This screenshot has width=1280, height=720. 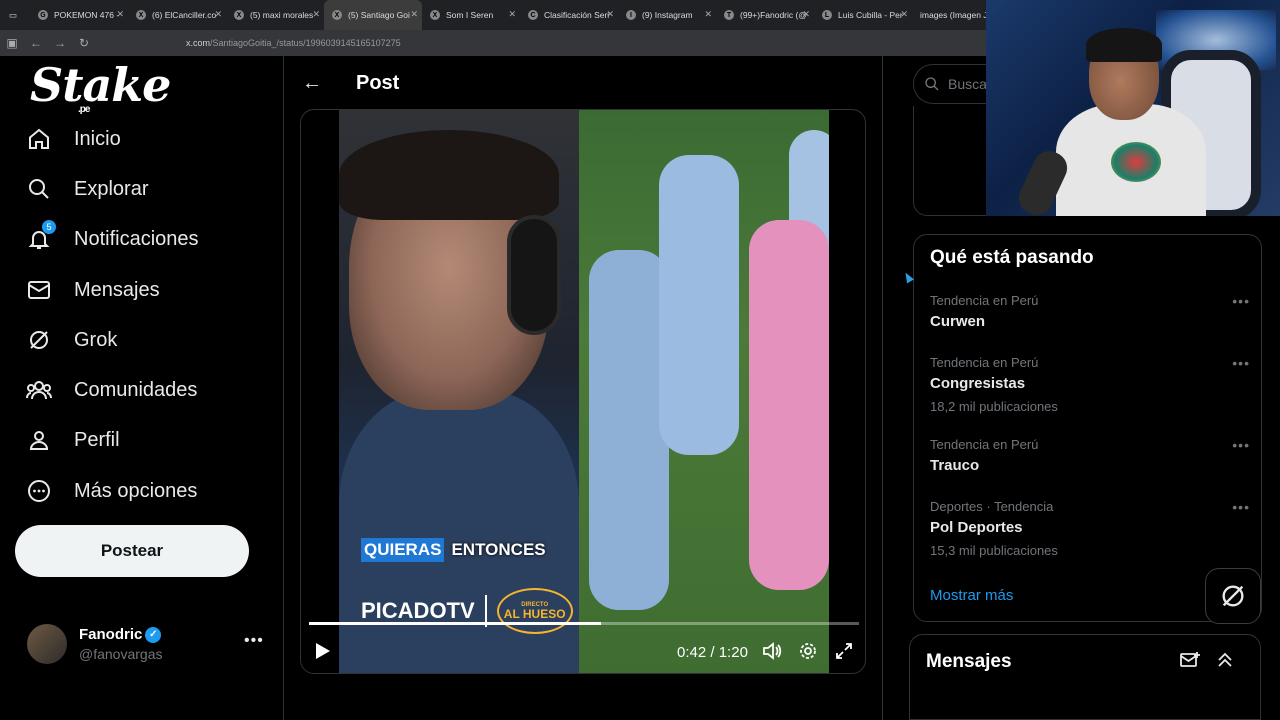 I want to click on mail-icon, so click(x=39, y=290).